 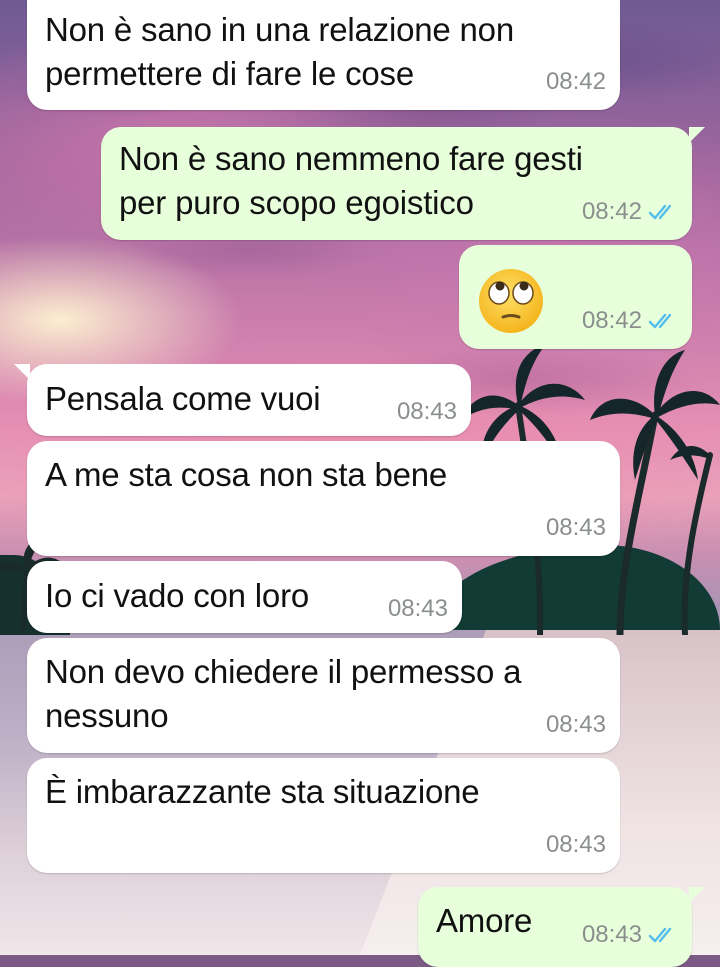 I want to click on outgoing-message: Amore 08:43, so click(x=561, y=927).